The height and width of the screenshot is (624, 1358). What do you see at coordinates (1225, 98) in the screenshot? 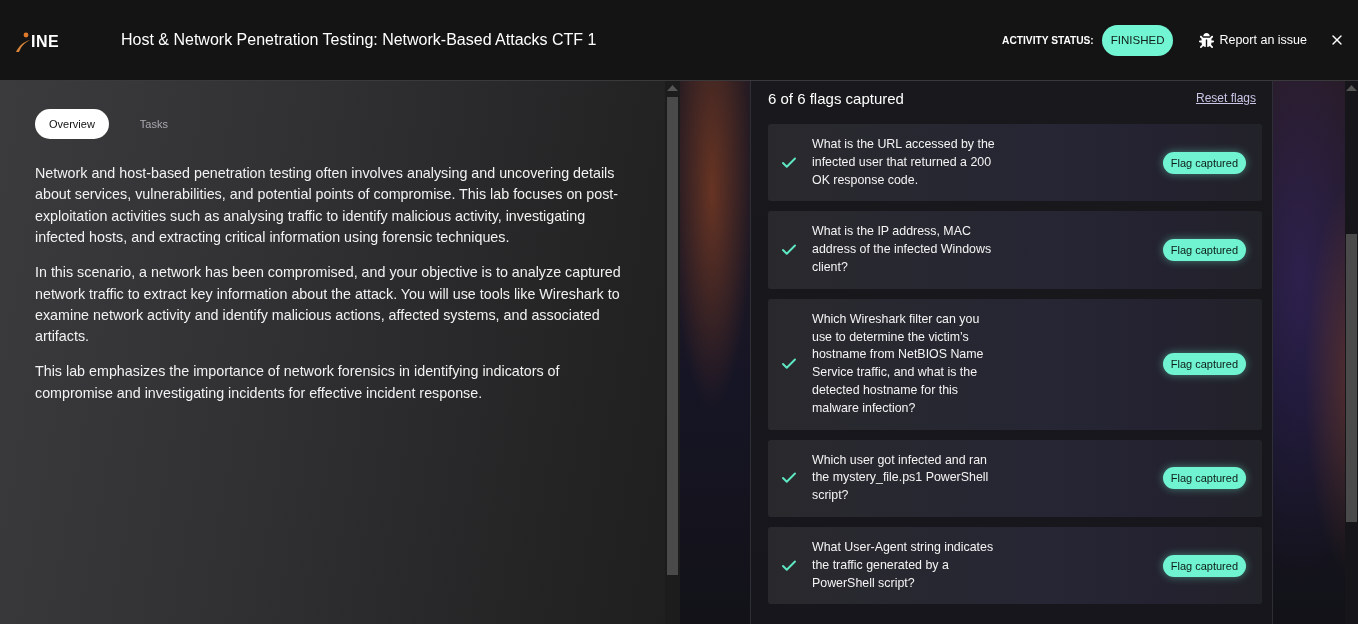
I see `reset-flags-link: Reset flags` at bounding box center [1225, 98].